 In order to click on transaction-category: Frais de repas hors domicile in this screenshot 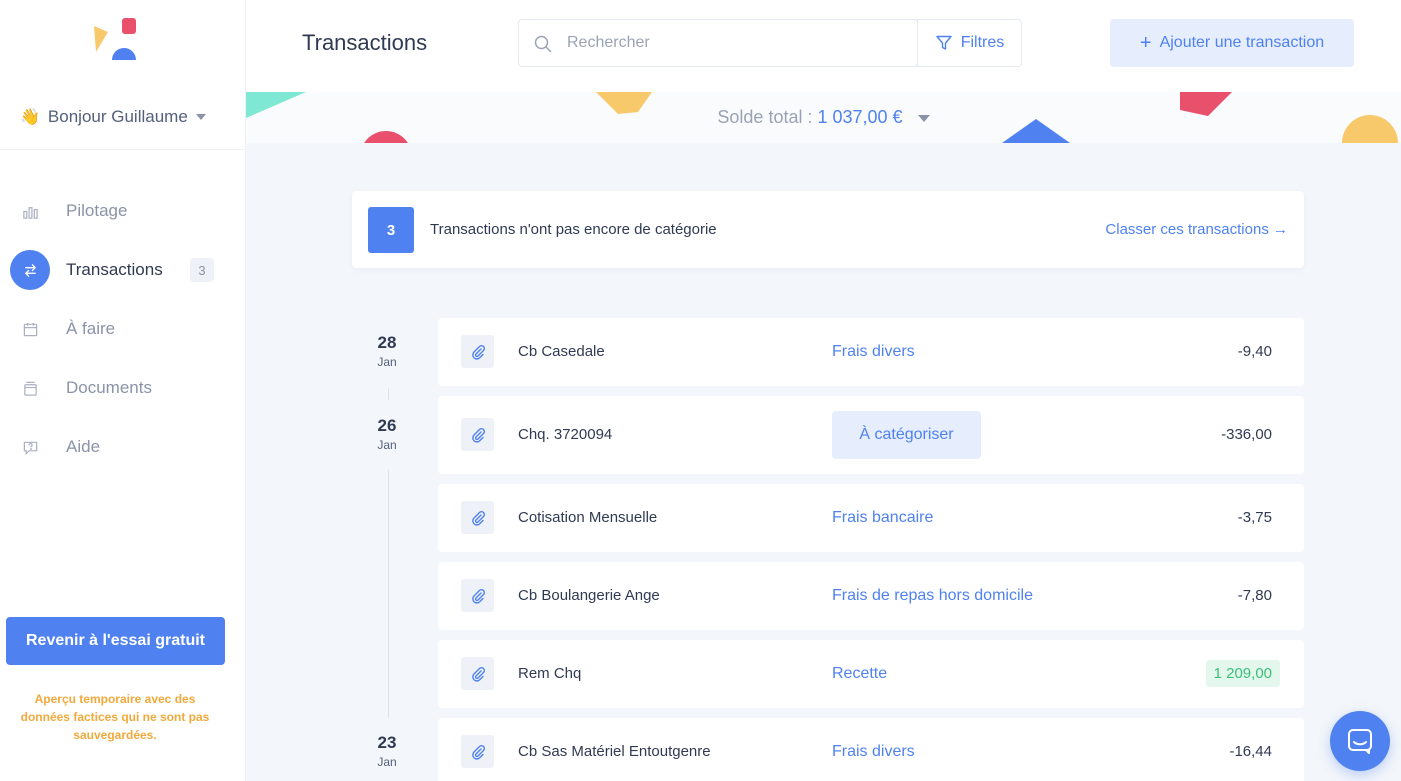, I will do `click(932, 596)`.